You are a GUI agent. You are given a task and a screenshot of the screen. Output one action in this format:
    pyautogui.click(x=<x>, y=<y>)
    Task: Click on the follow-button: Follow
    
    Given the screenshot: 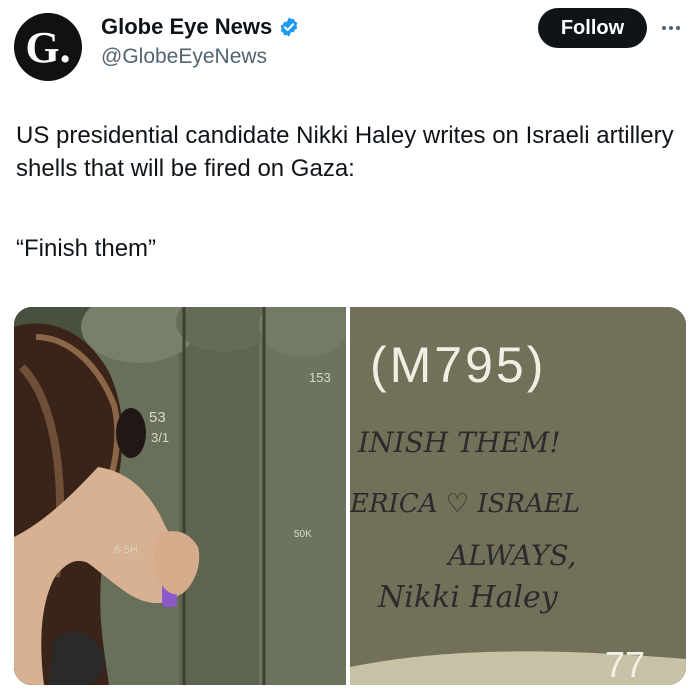 What is the action you would take?
    pyautogui.click(x=592, y=28)
    